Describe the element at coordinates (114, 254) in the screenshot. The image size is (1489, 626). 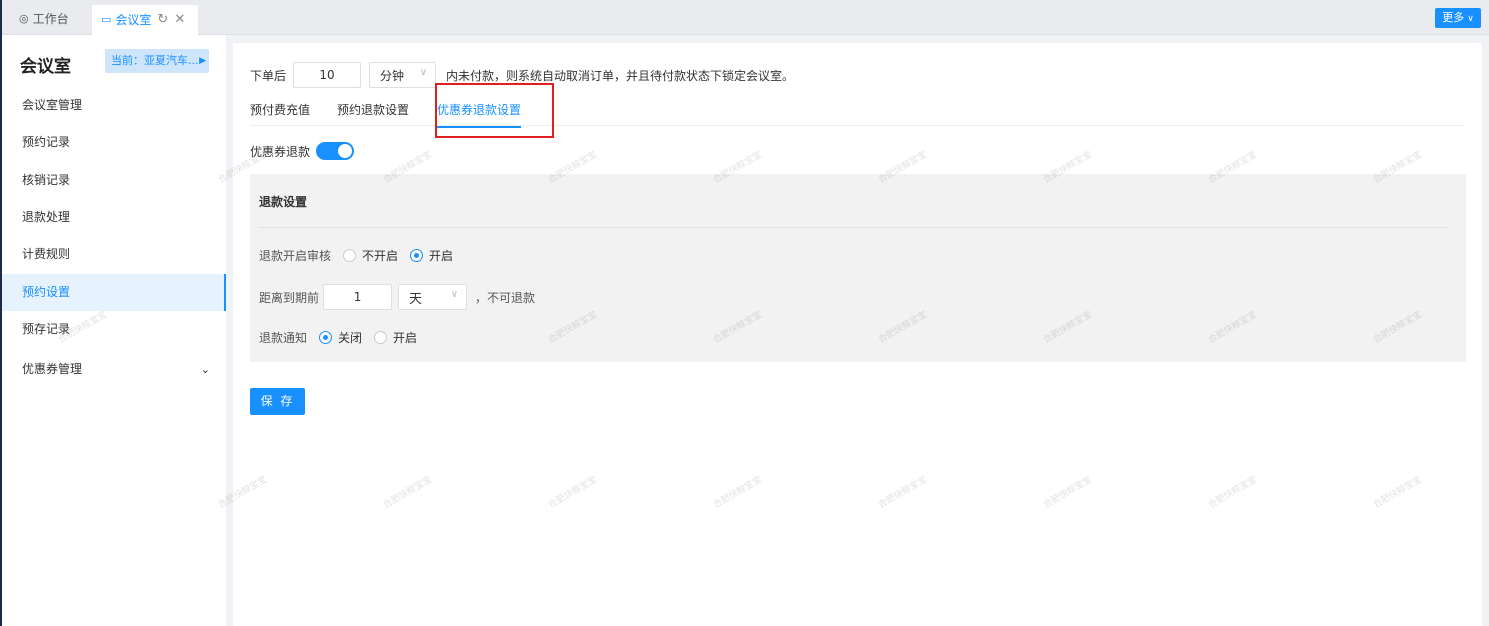
I see `sidebar-item-billing-rules: 计费规则` at that location.